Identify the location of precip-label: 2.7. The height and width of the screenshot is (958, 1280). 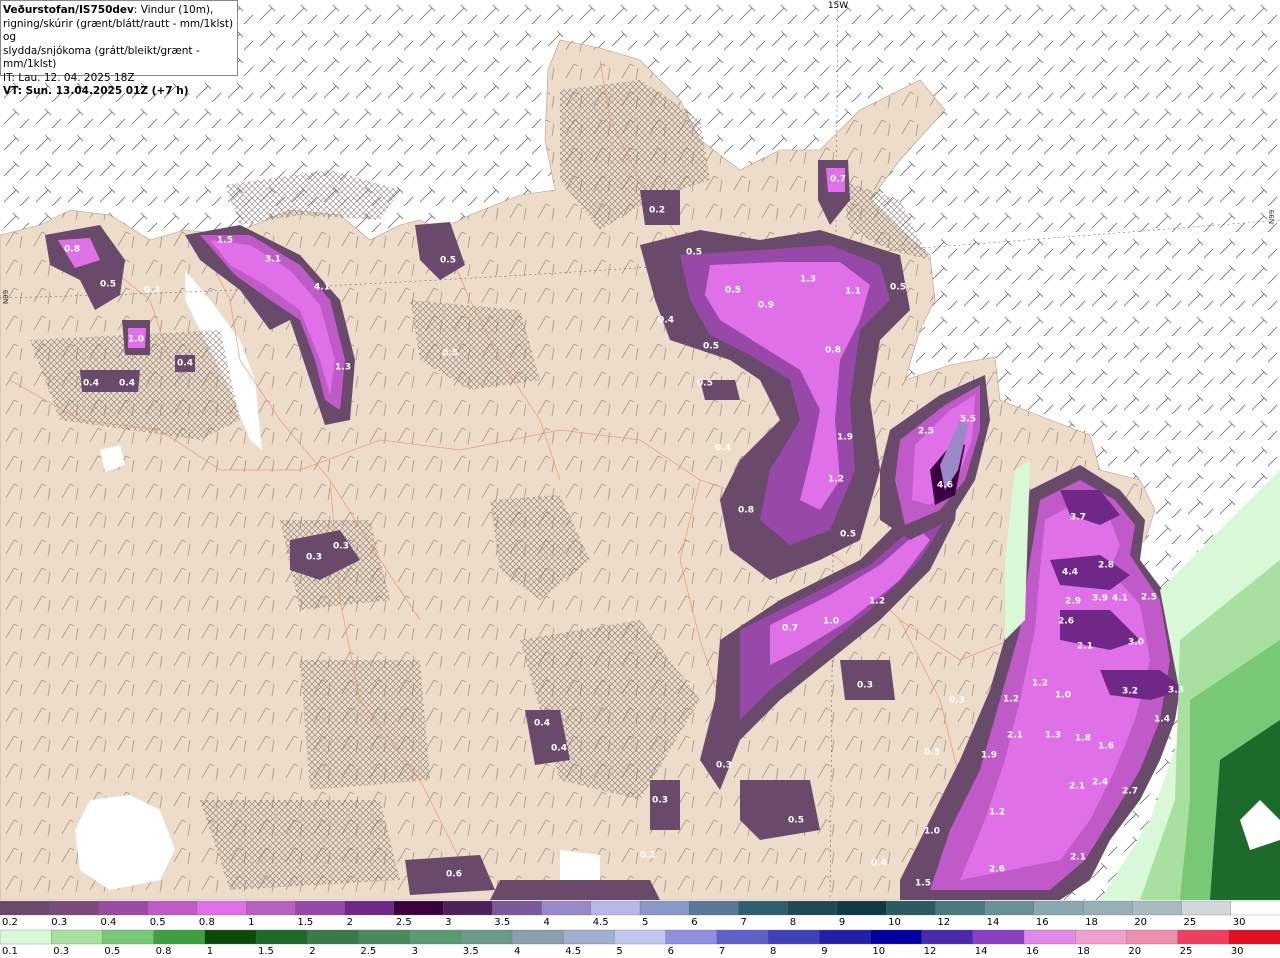
(1130, 792).